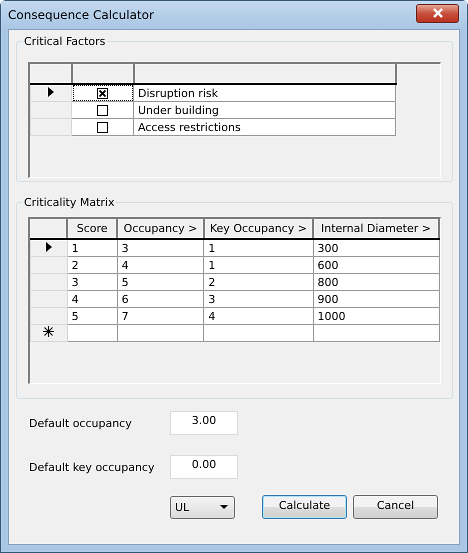 The image size is (468, 553). What do you see at coordinates (265, 110) in the screenshot?
I see `table-cell: Under building` at bounding box center [265, 110].